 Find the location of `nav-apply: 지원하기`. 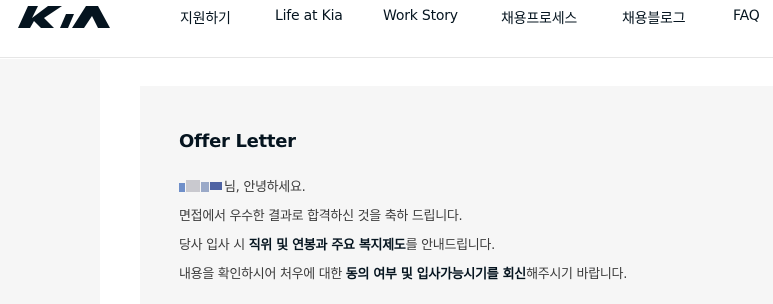

nav-apply: 지원하기 is located at coordinates (205, 18).